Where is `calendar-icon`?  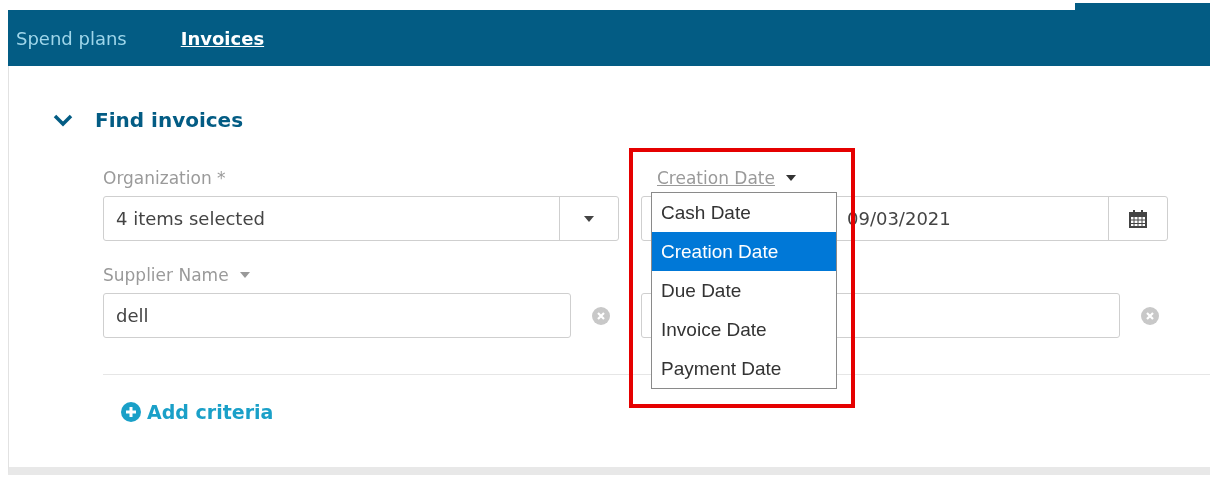 calendar-icon is located at coordinates (1138, 218).